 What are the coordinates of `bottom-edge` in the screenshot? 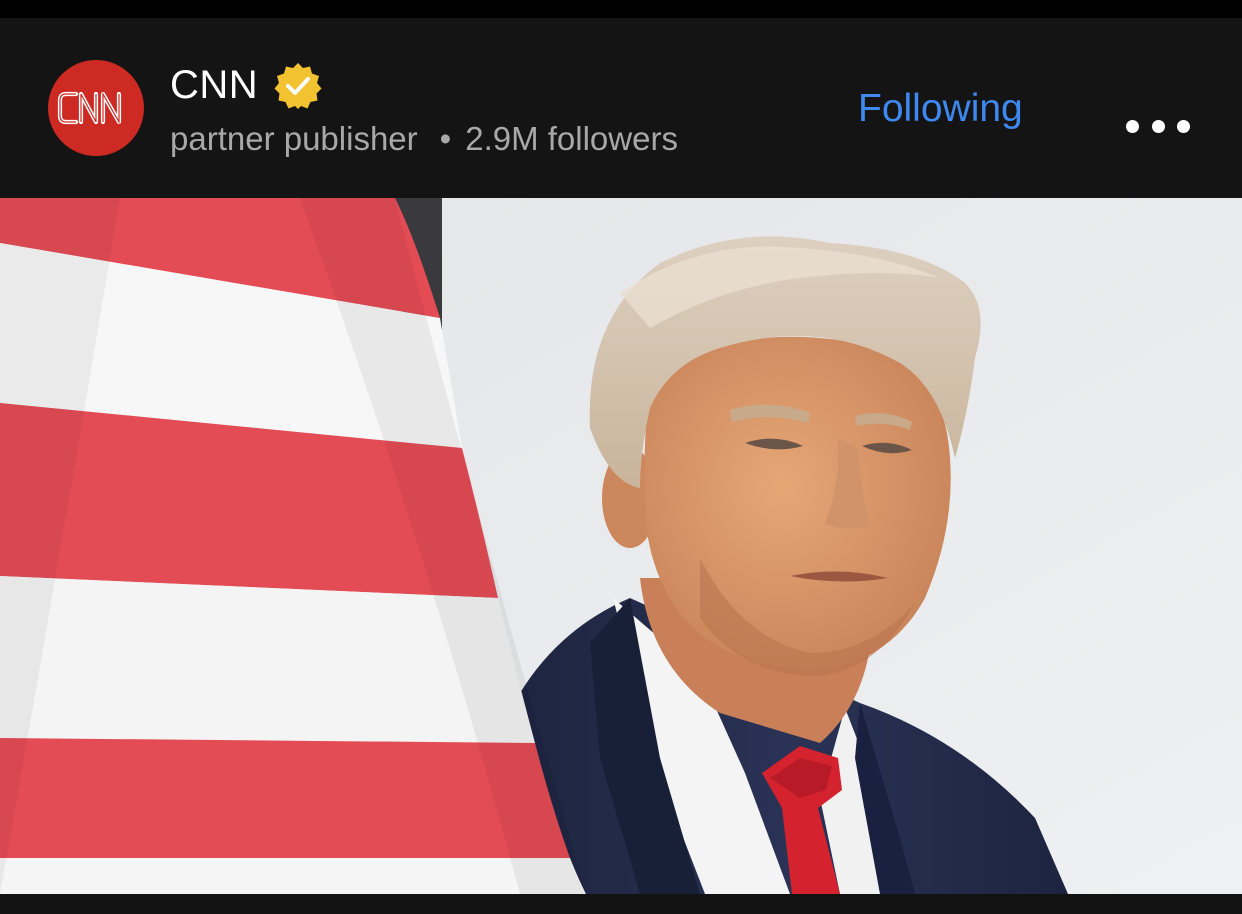 It's located at (621, 904).